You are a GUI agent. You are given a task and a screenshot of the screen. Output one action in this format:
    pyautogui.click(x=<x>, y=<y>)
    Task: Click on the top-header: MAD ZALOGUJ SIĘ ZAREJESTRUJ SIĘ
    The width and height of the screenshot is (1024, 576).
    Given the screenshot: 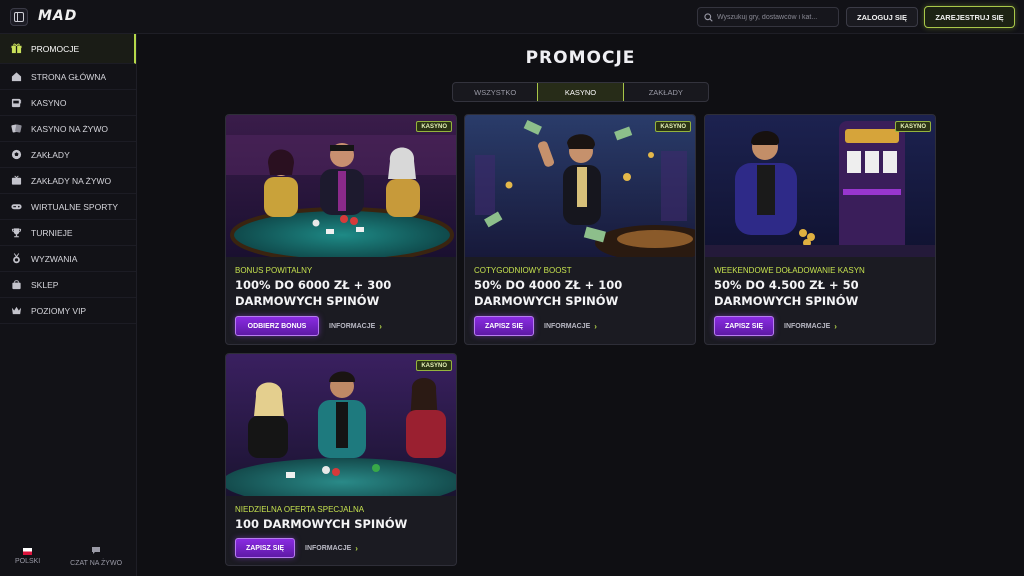 What is the action you would take?
    pyautogui.click(x=512, y=17)
    